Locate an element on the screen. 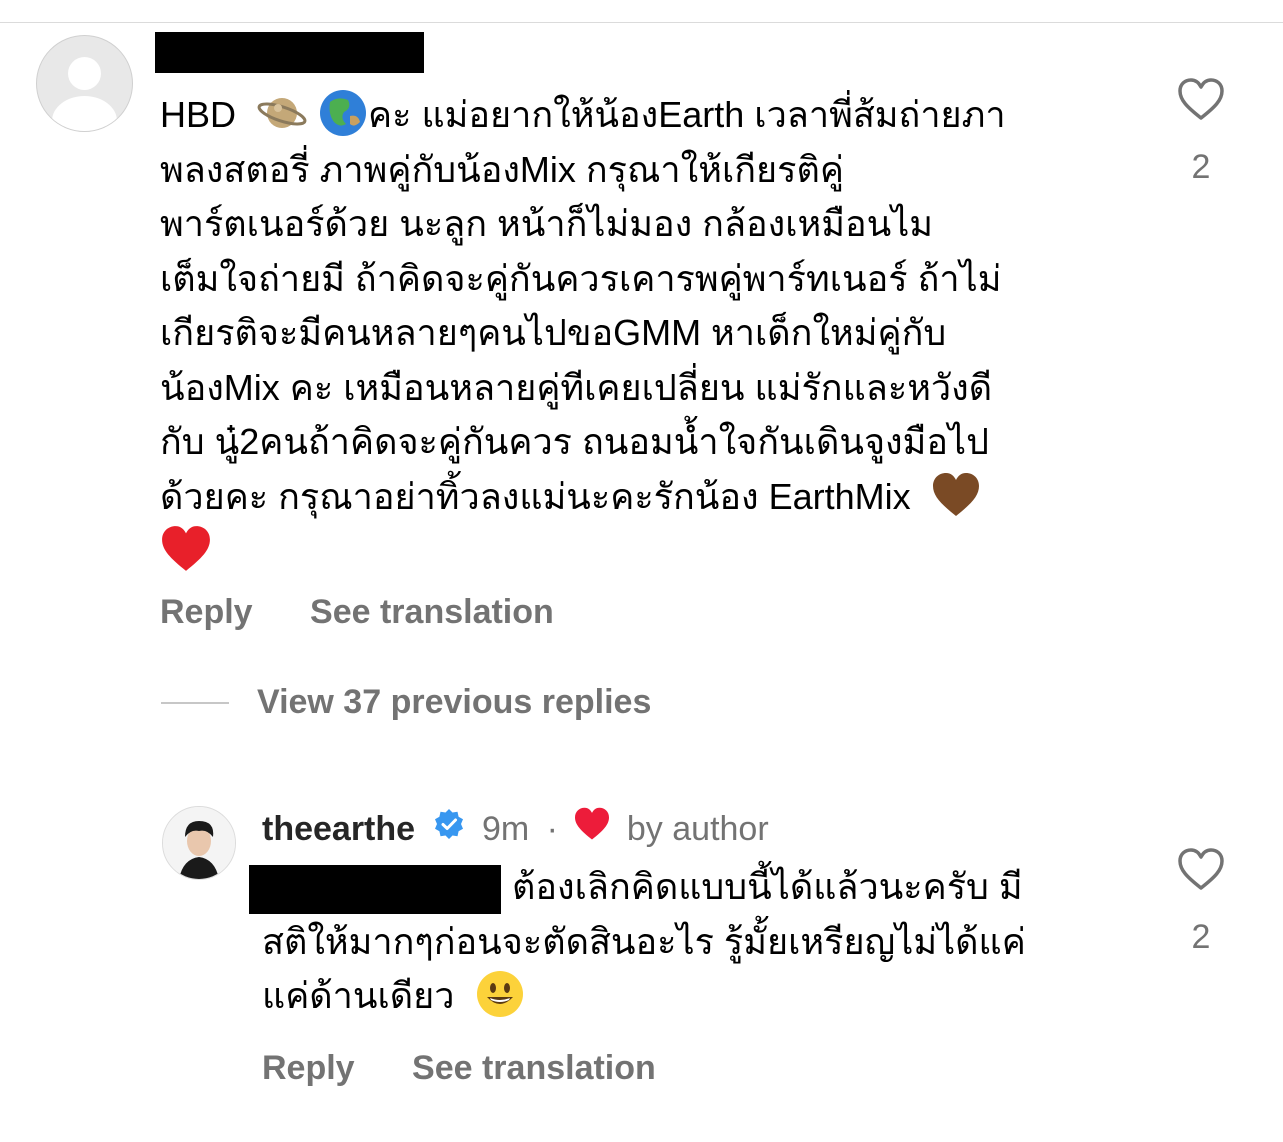 The height and width of the screenshot is (1142, 1283). ringed-planet-emoji is located at coordinates (282, 113).